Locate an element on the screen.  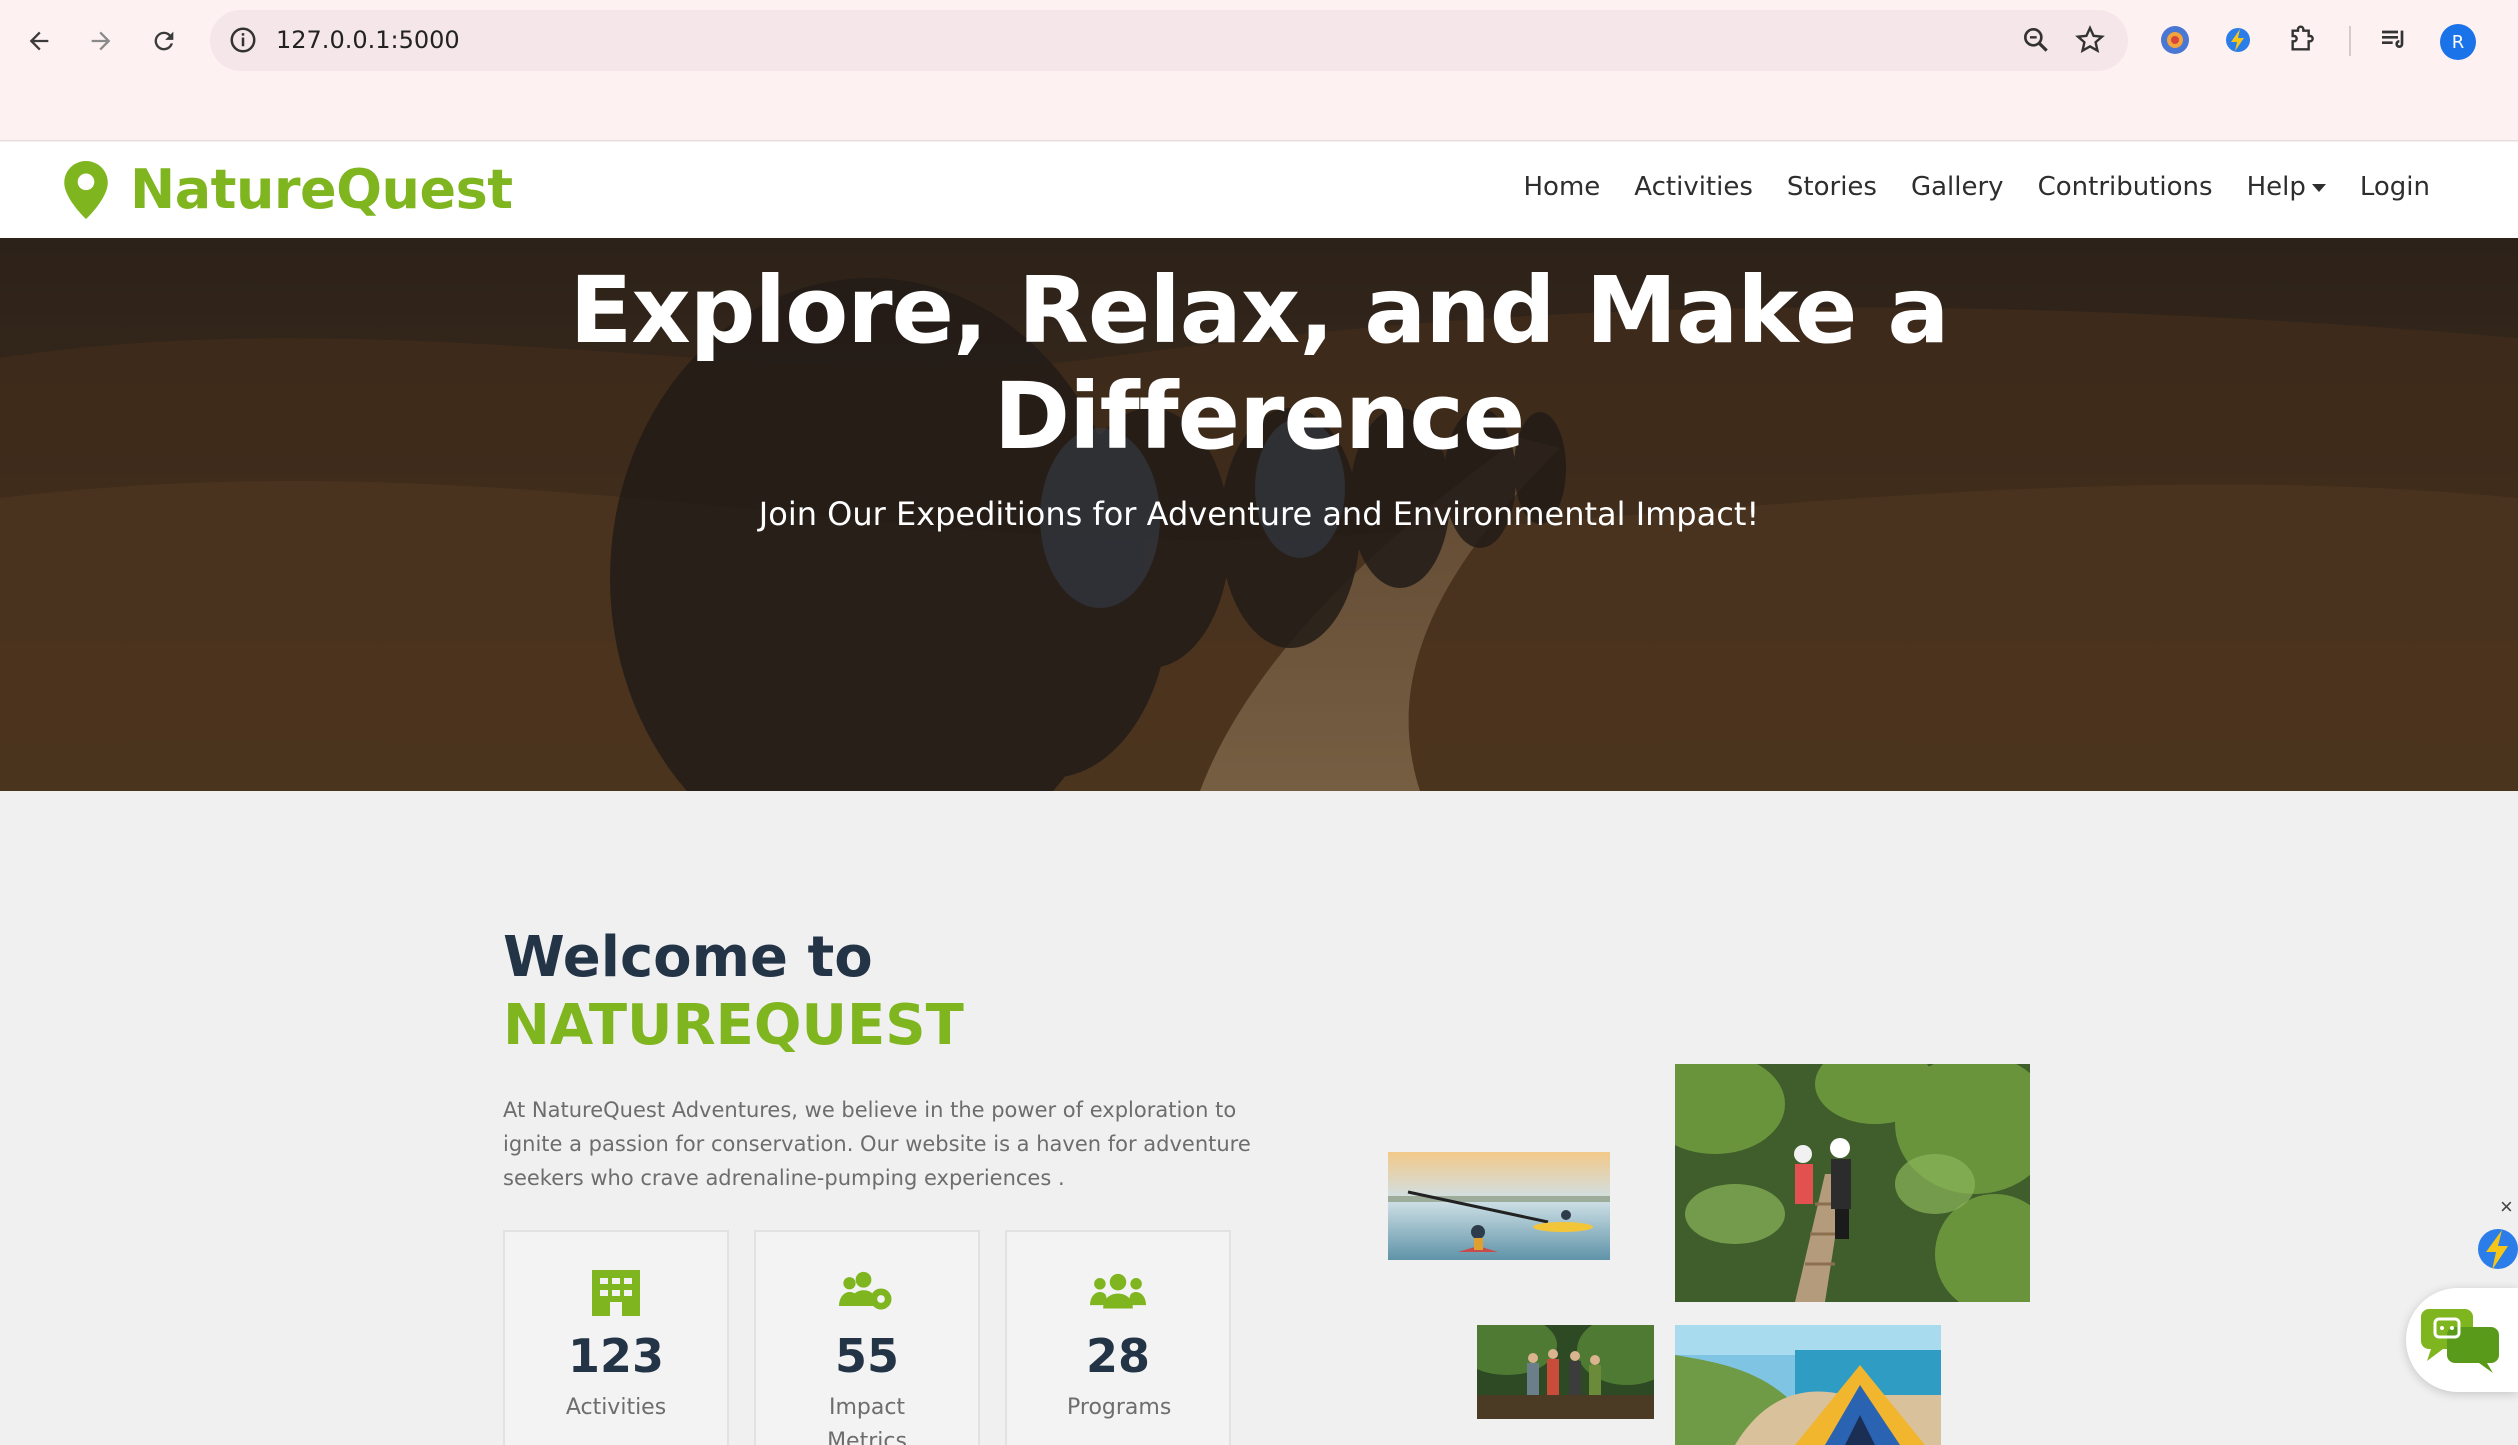
zipline-photo is located at coordinates (1852, 1183).